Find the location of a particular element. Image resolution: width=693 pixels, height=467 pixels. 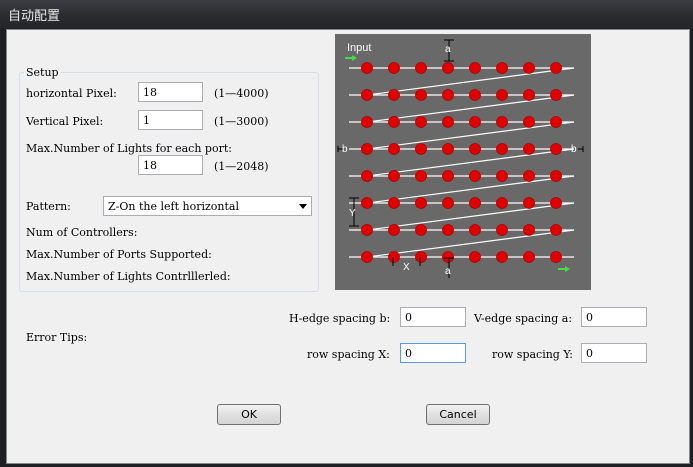

label-a-bottom: a is located at coordinates (448, 271).